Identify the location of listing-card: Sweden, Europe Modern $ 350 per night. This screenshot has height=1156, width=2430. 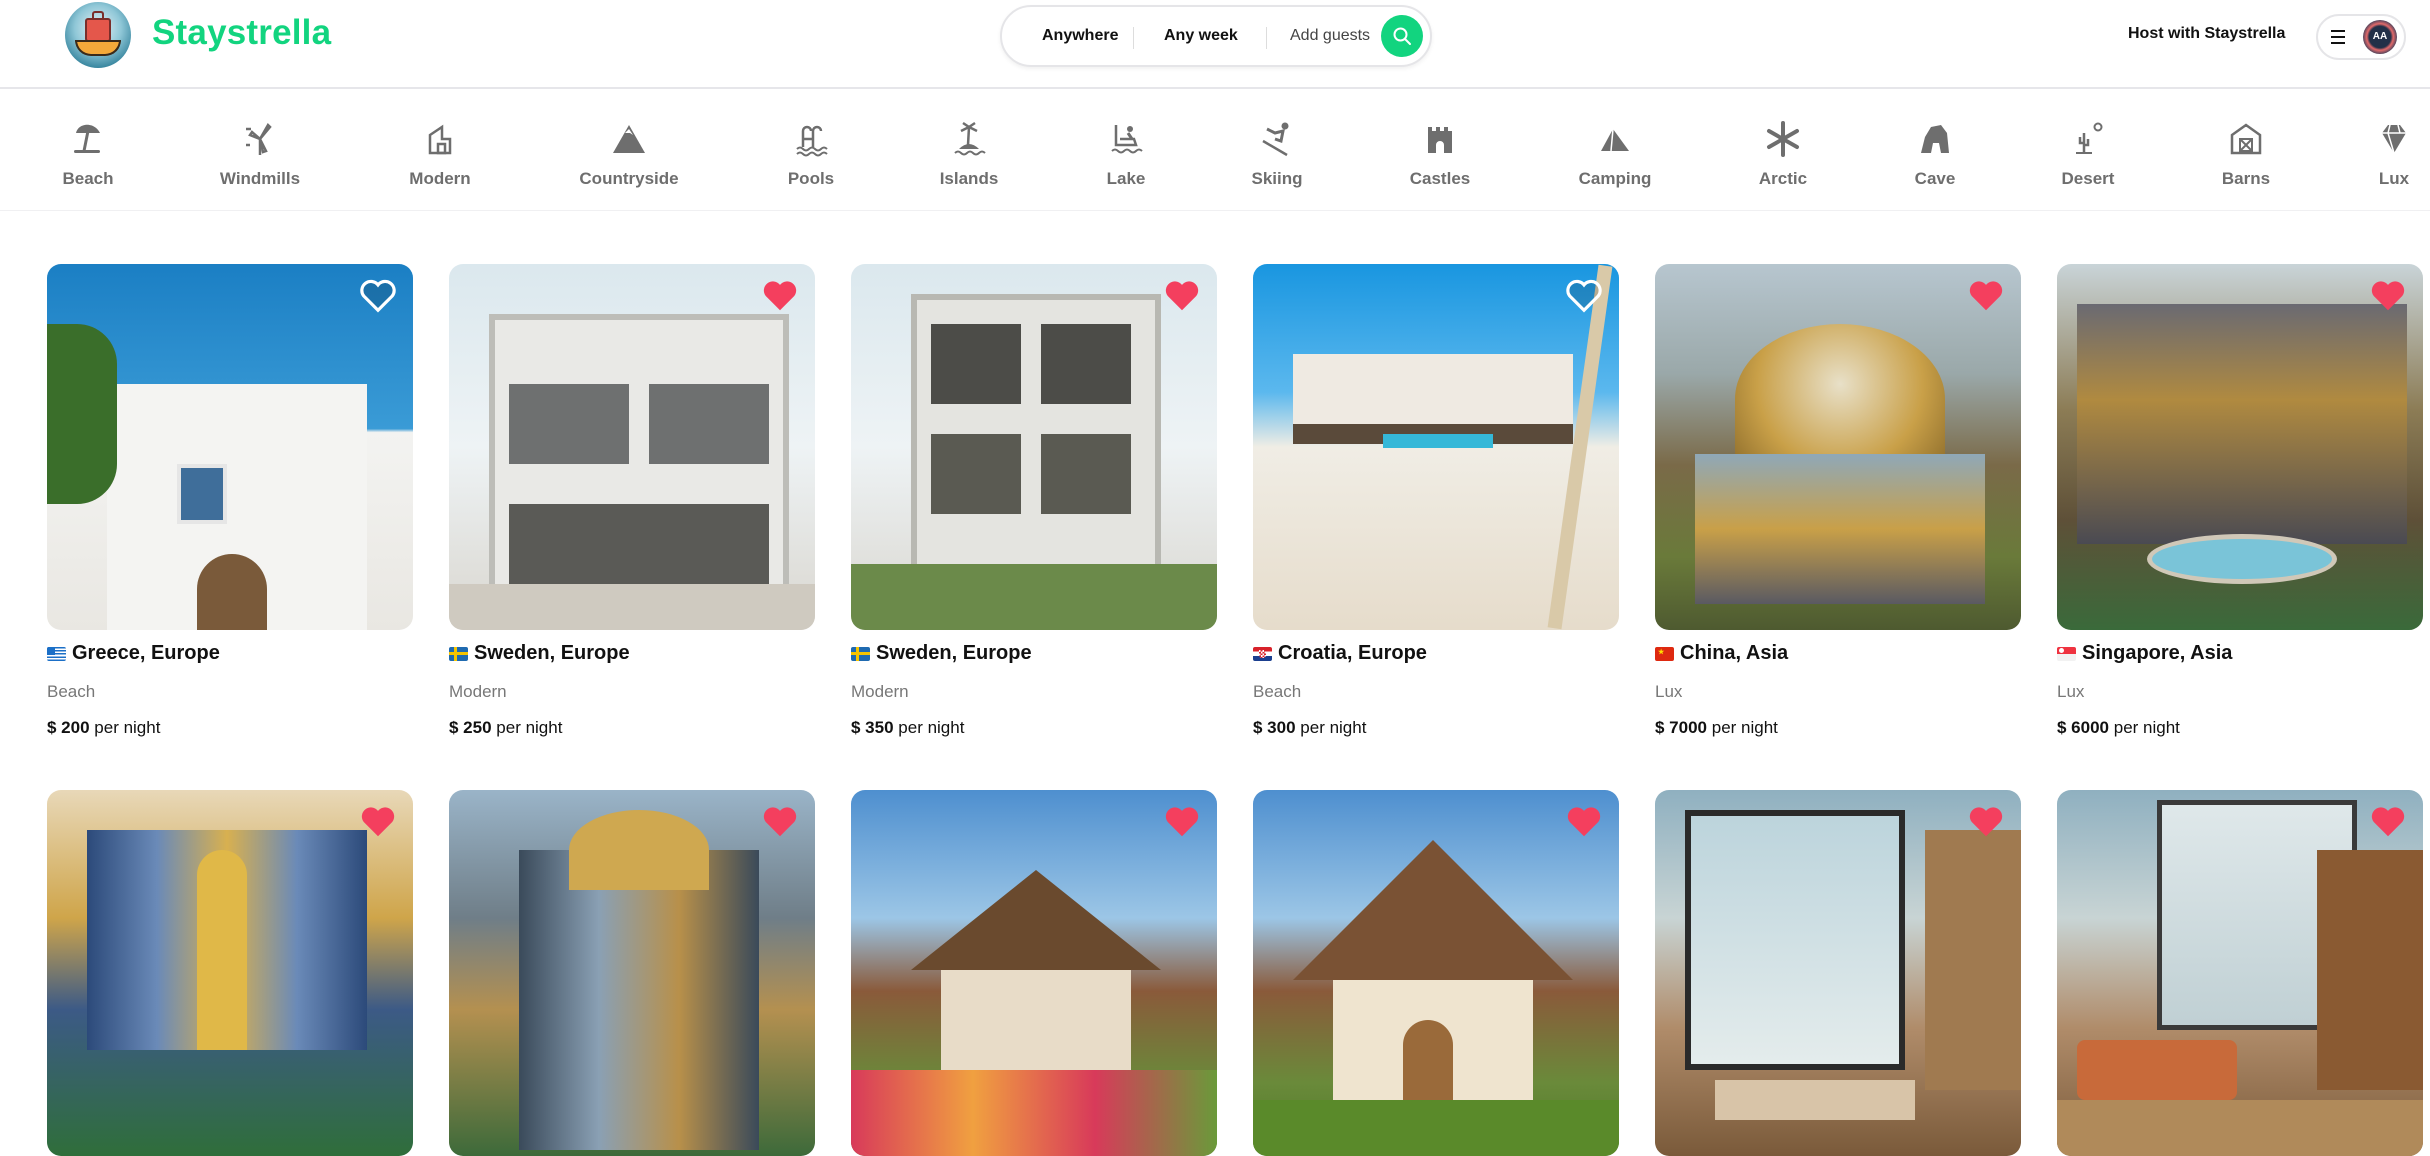
(1034, 501).